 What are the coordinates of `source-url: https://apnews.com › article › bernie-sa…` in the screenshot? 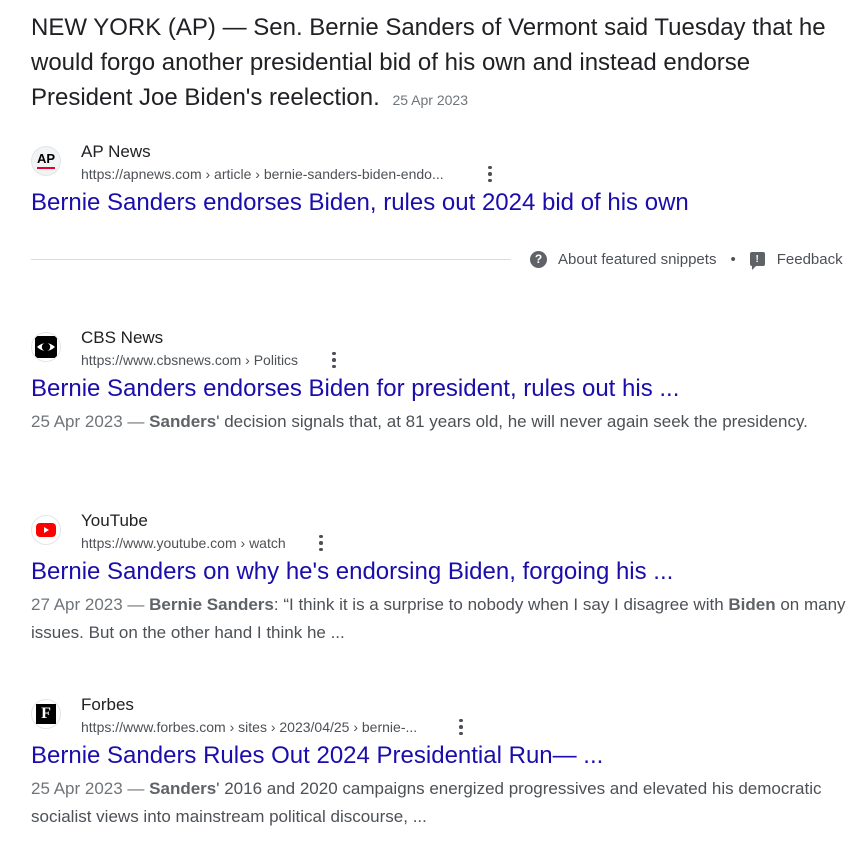 It's located at (262, 174).